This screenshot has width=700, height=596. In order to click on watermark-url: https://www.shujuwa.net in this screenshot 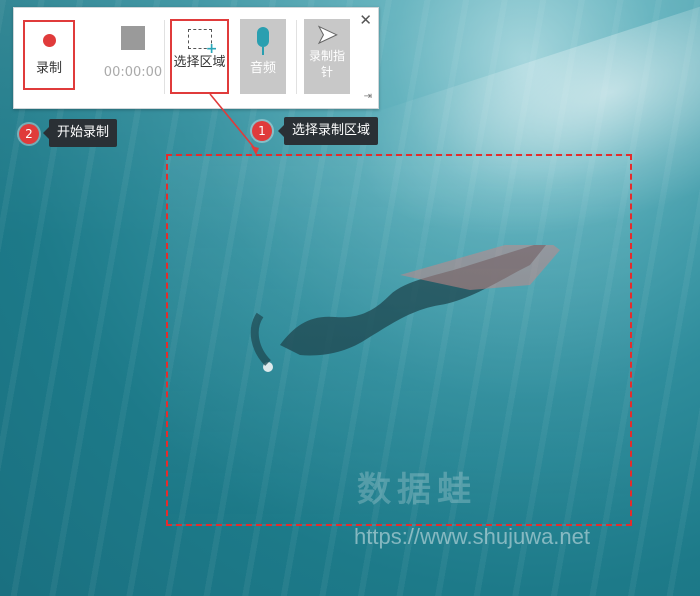, I will do `click(472, 536)`.